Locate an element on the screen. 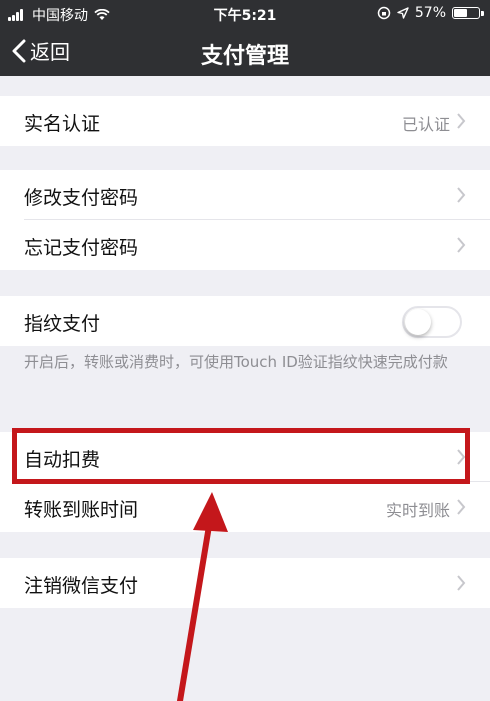  row-realname: 实名认证 已认证 is located at coordinates (245, 121).